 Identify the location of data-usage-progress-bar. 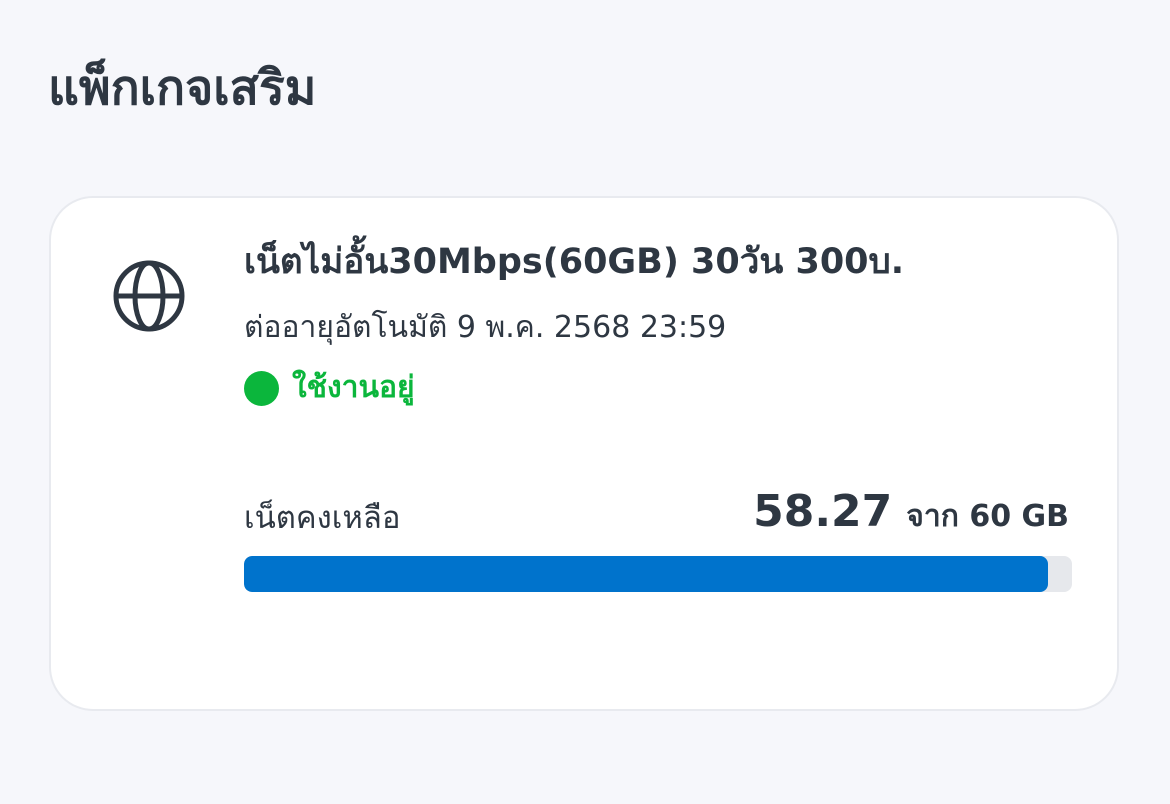
(658, 574).